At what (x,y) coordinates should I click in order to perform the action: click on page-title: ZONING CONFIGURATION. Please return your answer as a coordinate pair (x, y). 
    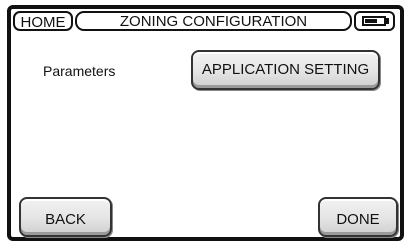
    Looking at the image, I should click on (213, 21).